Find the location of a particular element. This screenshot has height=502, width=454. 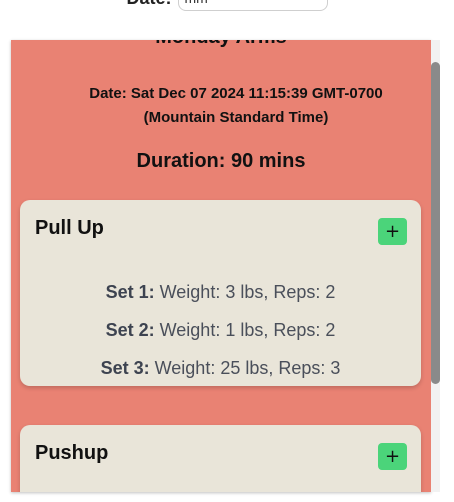

set-row: Set 1: Weight: 3 lbs, Reps: 2 is located at coordinates (220, 292).